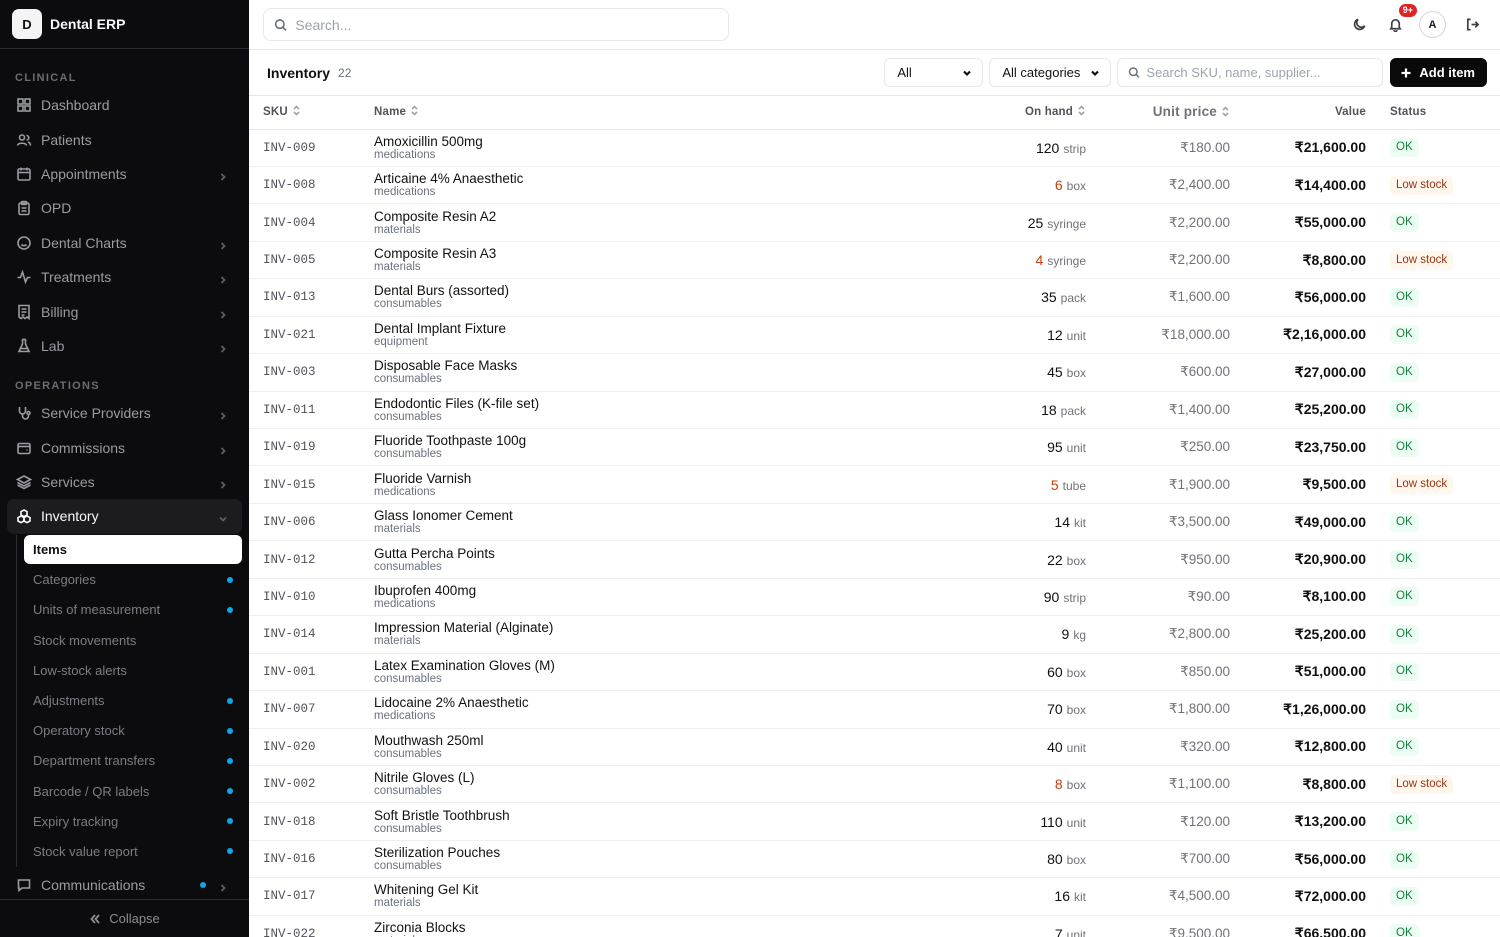  I want to click on sidebar-item-patients: Patients, so click(124, 139).